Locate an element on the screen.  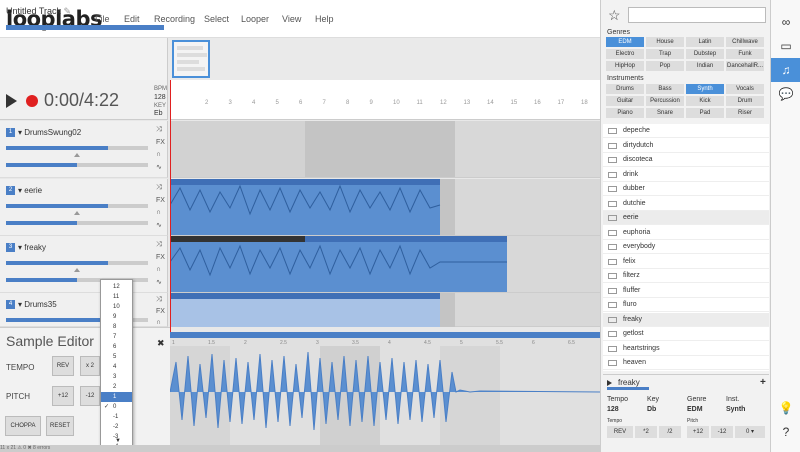
pitch-option: 5 is located at coordinates (116, 357).